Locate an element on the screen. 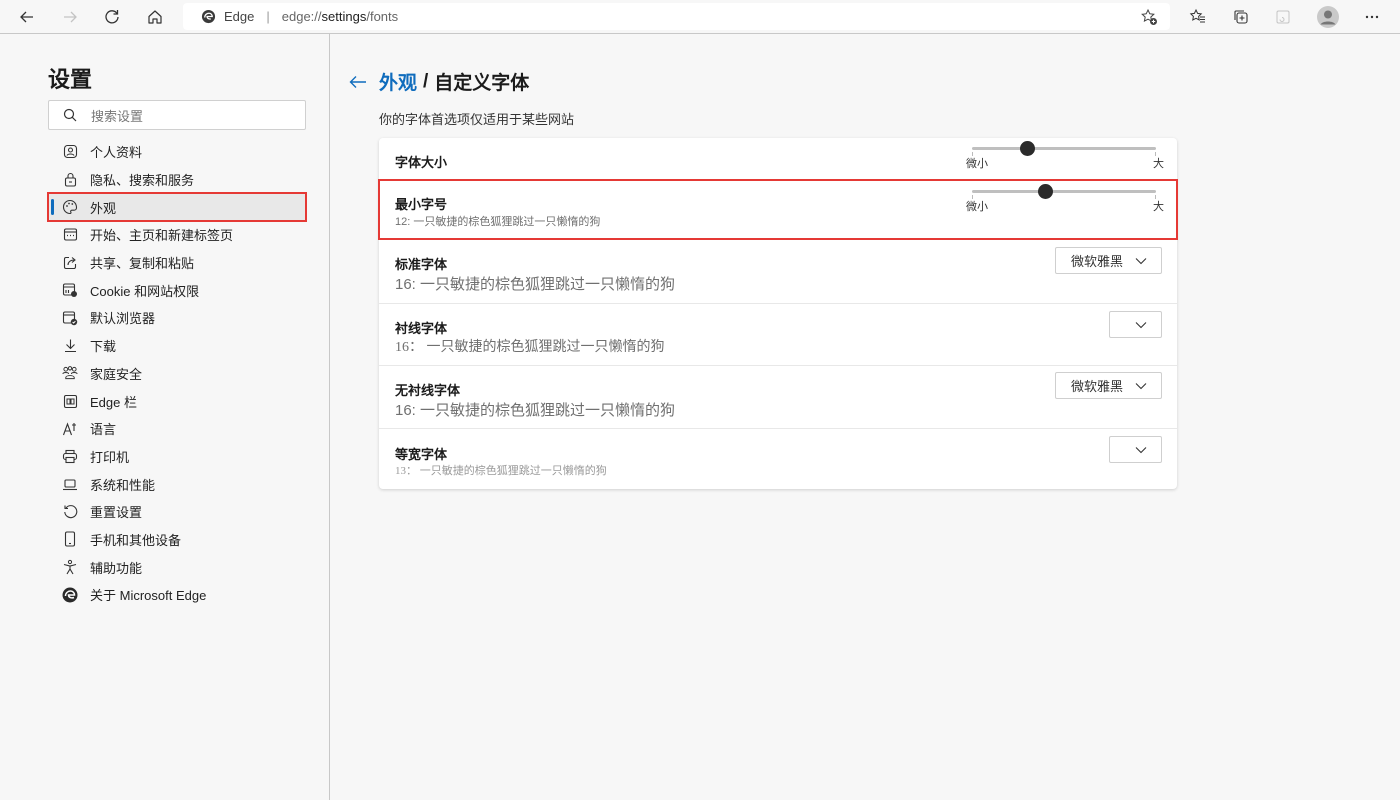 Image resolution: width=1400 pixels, height=800 pixels. site-permissions-icon is located at coordinates (70, 290).